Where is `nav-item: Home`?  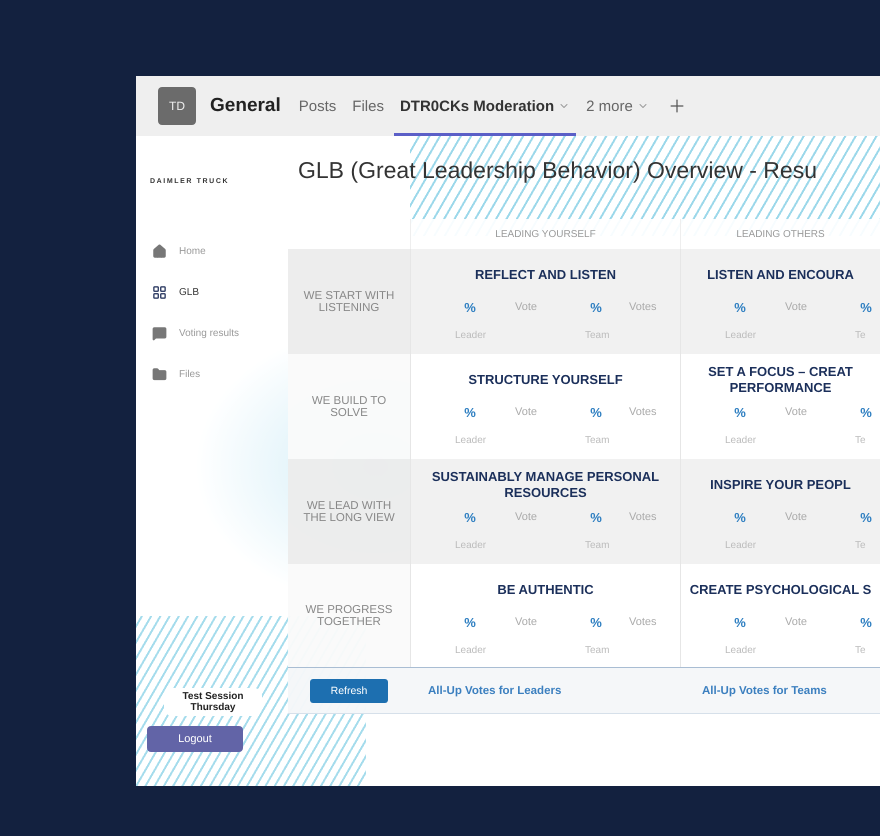
nav-item: Home is located at coordinates (211, 251).